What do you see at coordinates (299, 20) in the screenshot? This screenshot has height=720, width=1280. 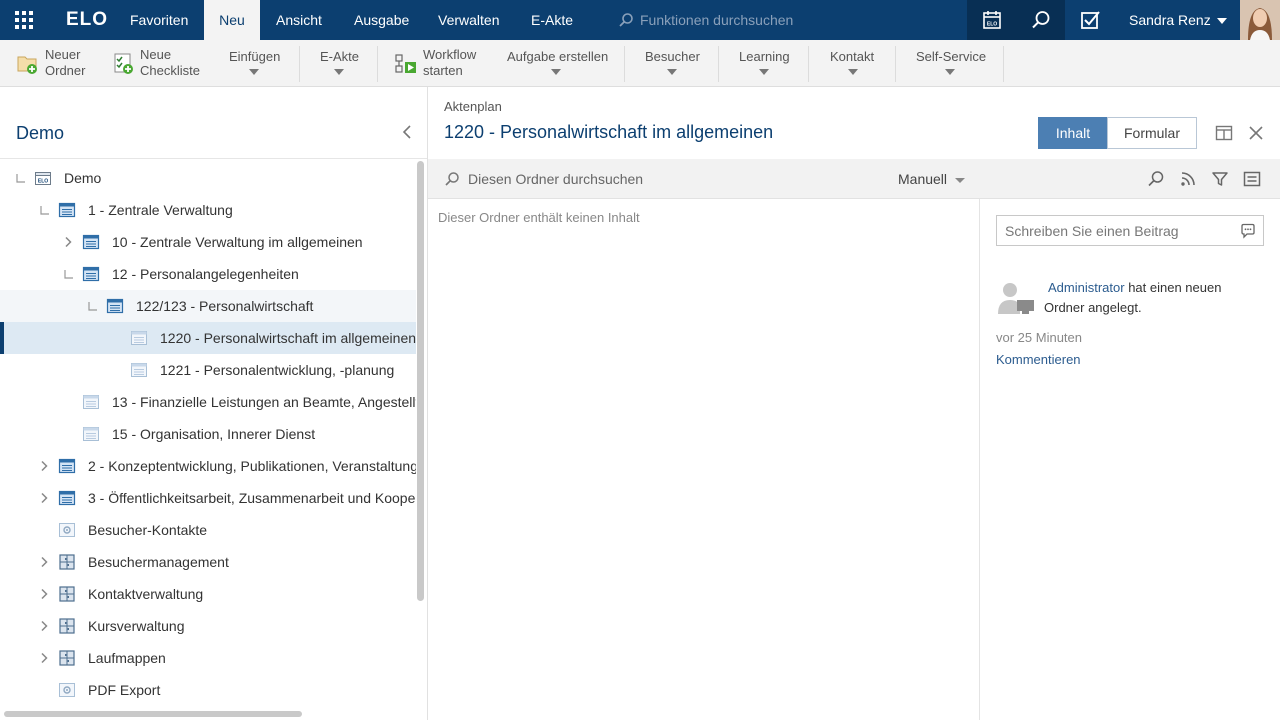 I see `tab-ansicht: Ansicht` at bounding box center [299, 20].